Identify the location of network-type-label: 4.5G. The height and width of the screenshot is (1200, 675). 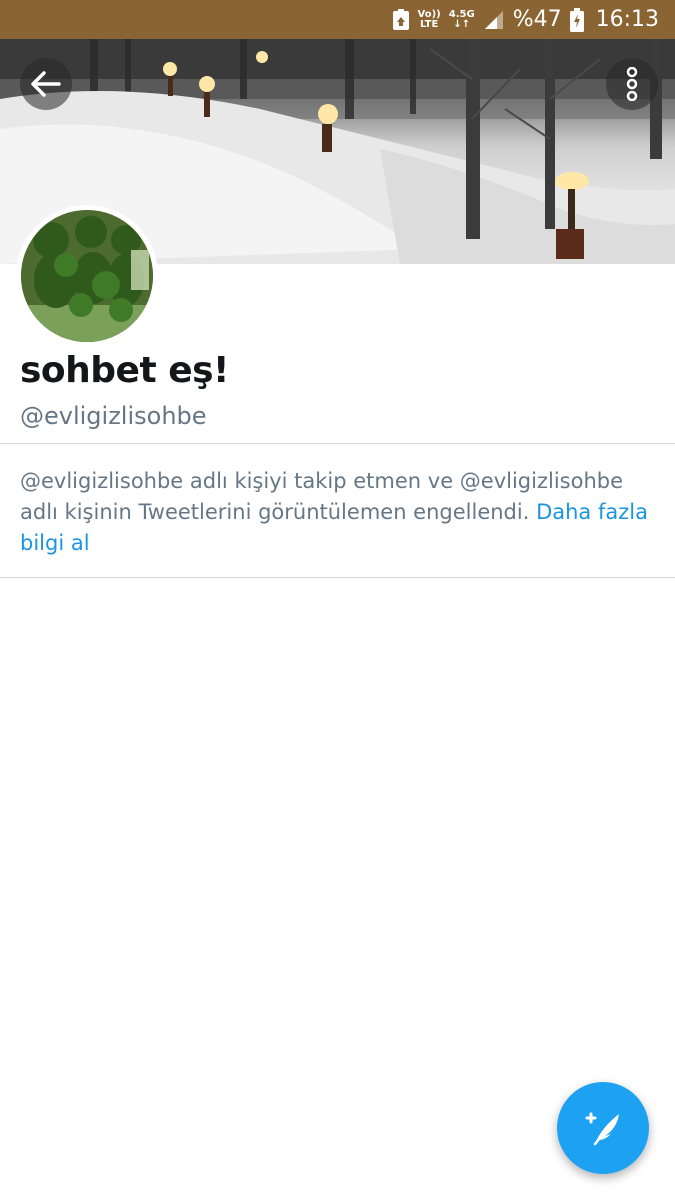
(461, 14).